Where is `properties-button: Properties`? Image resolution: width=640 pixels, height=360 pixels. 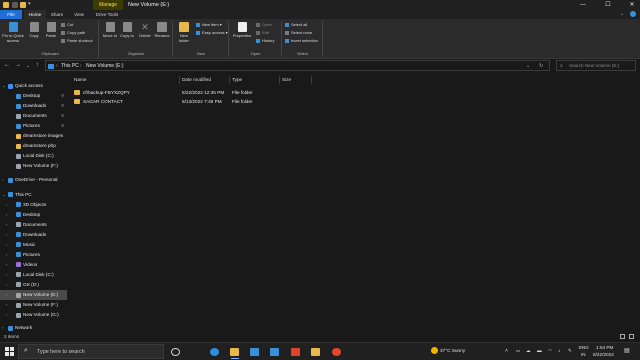
properties-button: Properties is located at coordinates (242, 30).